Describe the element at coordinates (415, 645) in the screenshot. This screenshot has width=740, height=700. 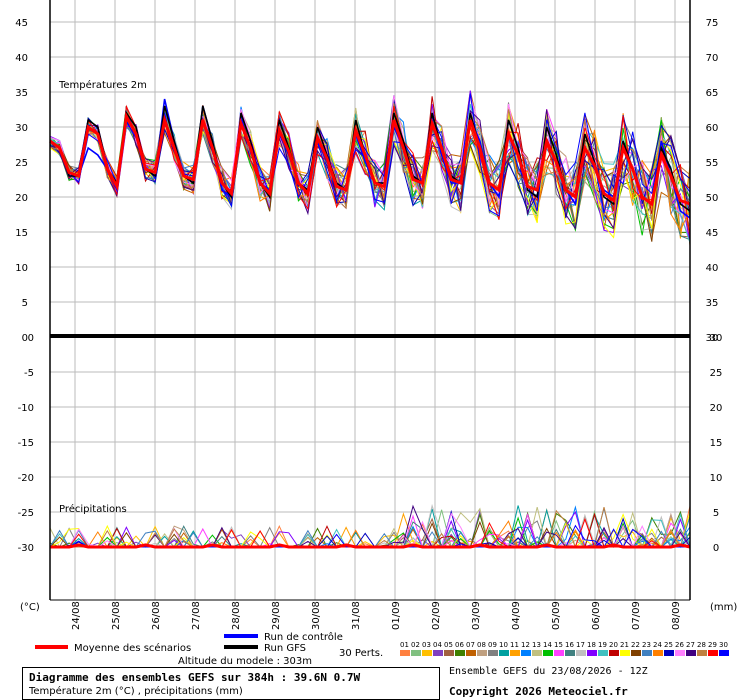
I see `member-number: 02` at that location.